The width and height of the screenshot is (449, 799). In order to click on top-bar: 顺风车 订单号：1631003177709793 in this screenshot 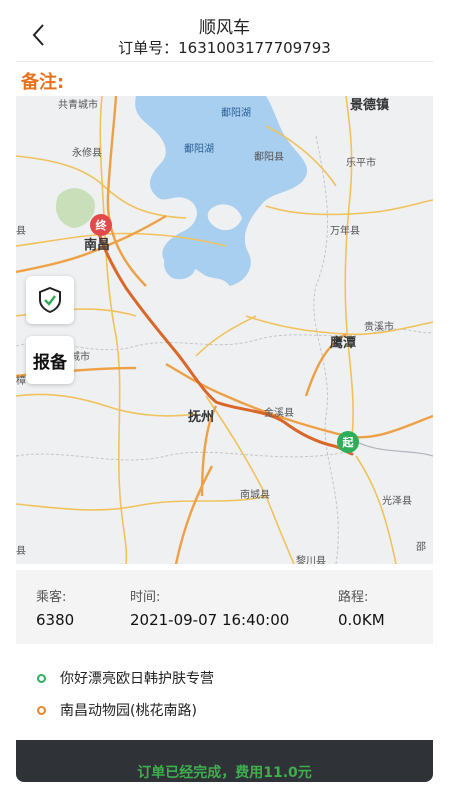, I will do `click(224, 30)`.